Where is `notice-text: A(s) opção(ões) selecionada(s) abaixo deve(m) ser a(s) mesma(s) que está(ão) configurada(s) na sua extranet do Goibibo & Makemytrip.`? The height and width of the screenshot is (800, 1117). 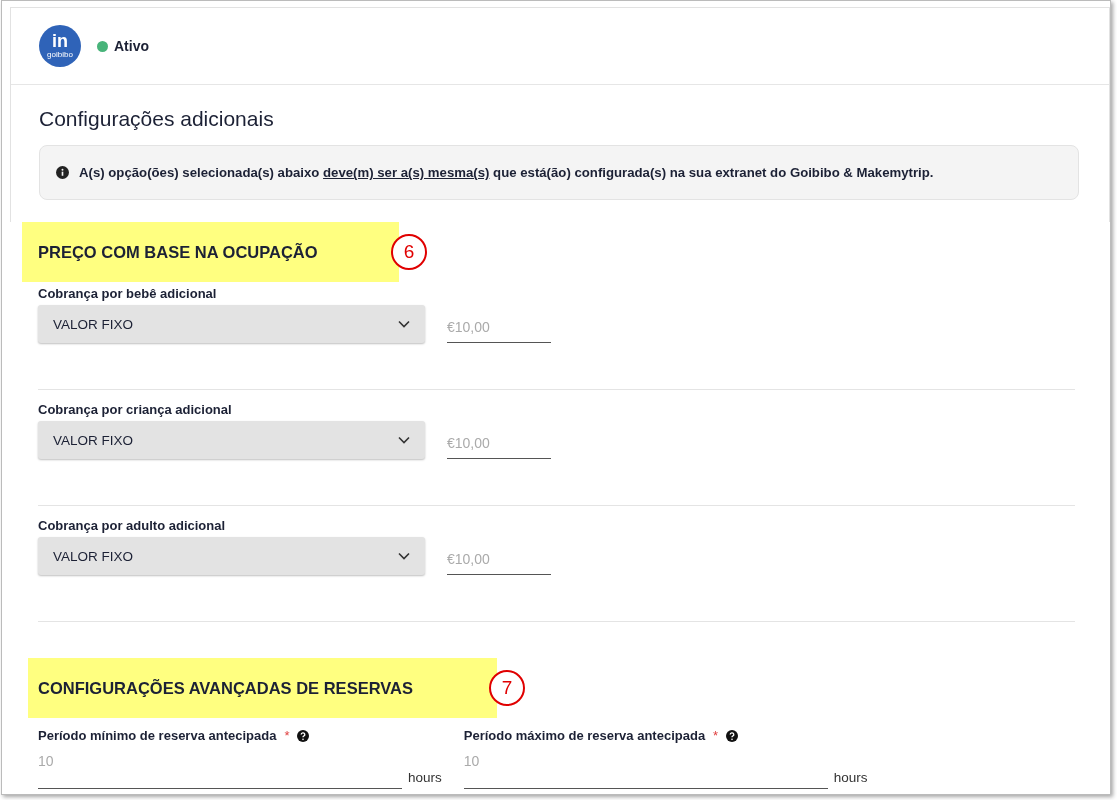 notice-text: A(s) opção(ões) selecionada(s) abaixo deve(m) ser a(s) mesma(s) que está(ão) configurada(s) na sua extranet do Goibibo & Makemytrip. is located at coordinates (506, 172).